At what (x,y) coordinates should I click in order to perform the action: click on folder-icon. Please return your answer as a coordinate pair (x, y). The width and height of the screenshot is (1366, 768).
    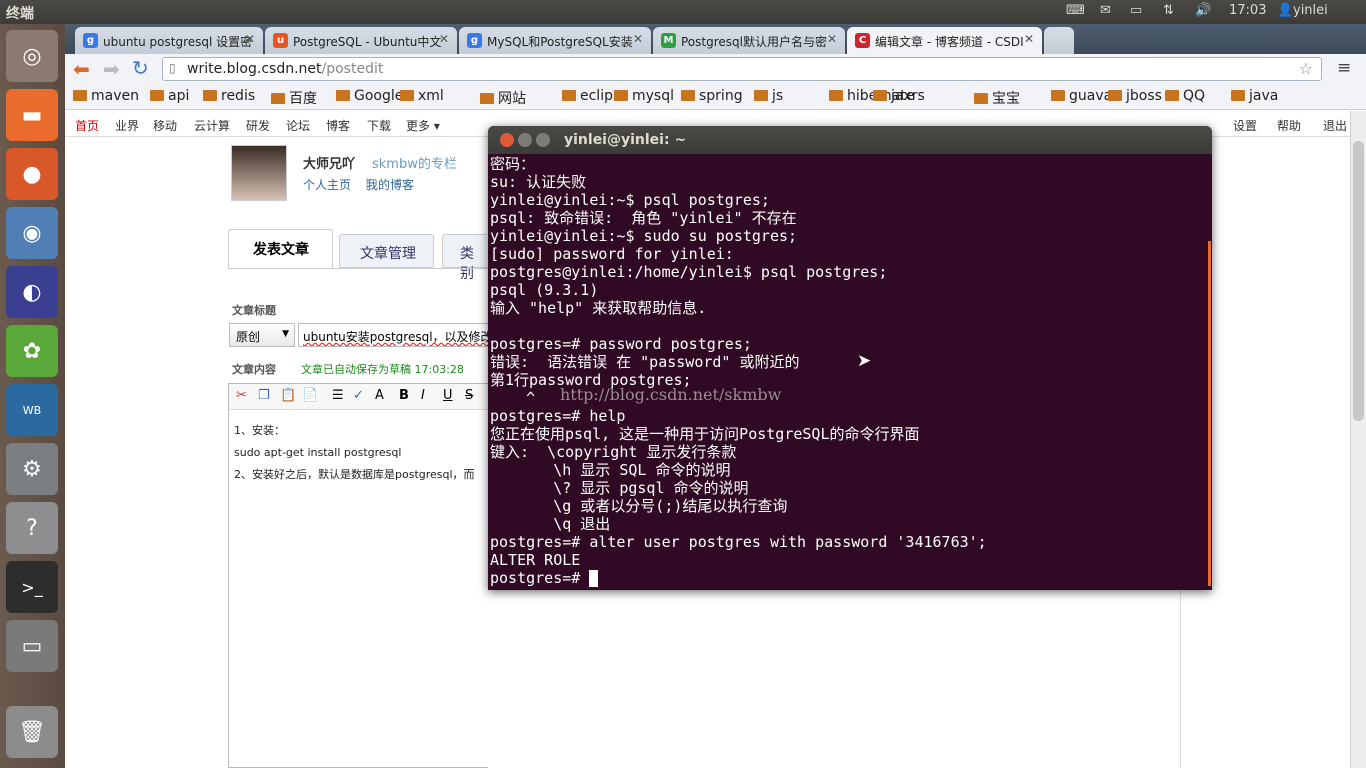
    Looking at the image, I should click on (487, 98).